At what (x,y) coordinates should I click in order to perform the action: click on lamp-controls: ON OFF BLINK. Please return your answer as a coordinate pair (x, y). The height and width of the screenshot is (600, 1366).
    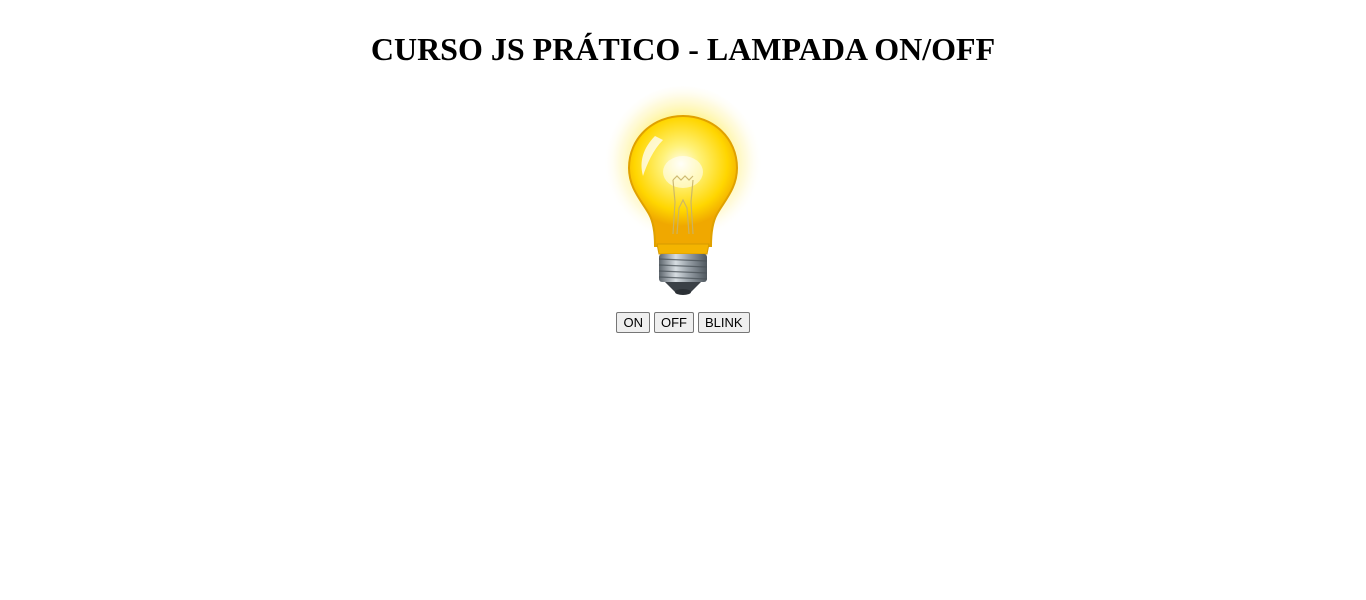
    Looking at the image, I should click on (683, 322).